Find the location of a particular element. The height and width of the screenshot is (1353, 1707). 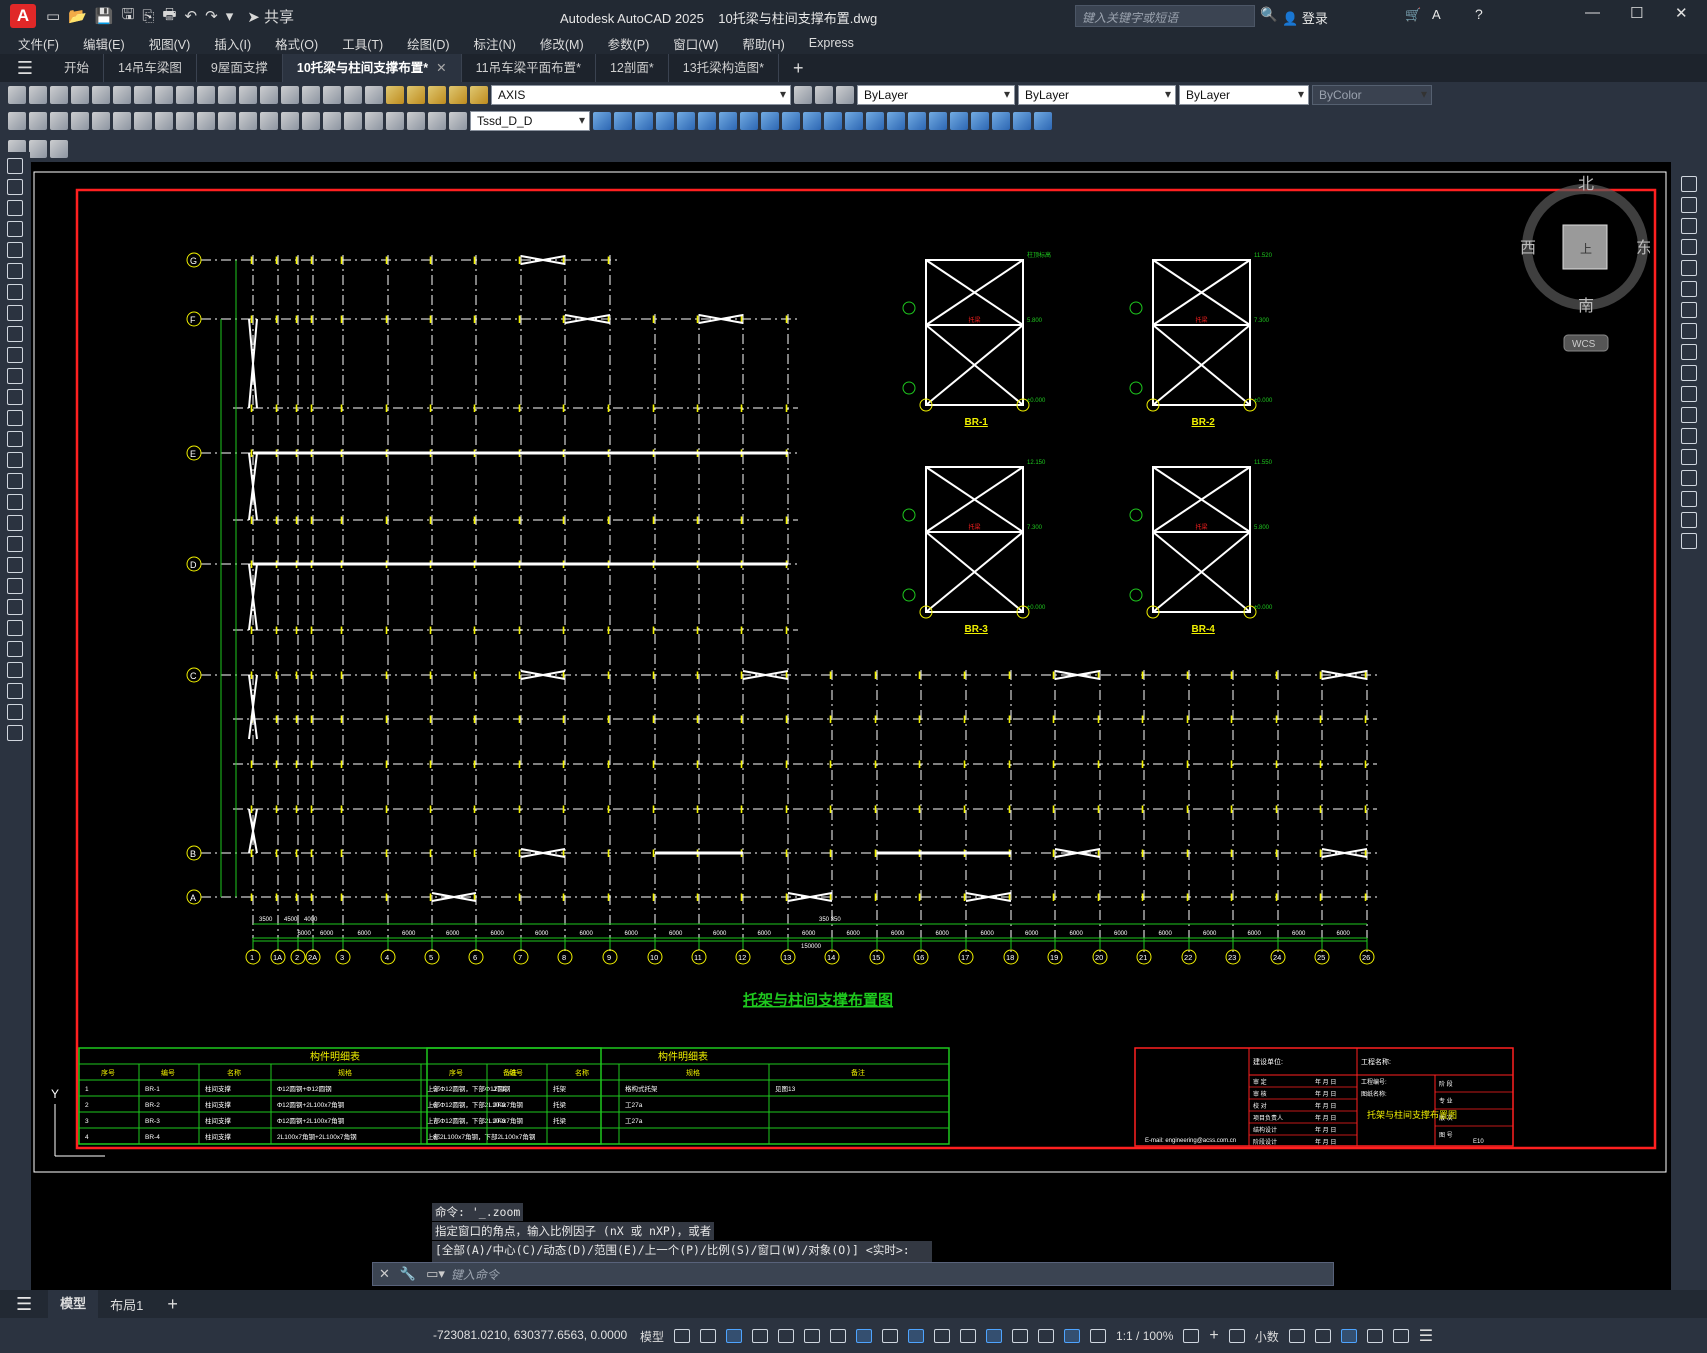

file-tab: 9屋面支撑 is located at coordinates (240, 68).